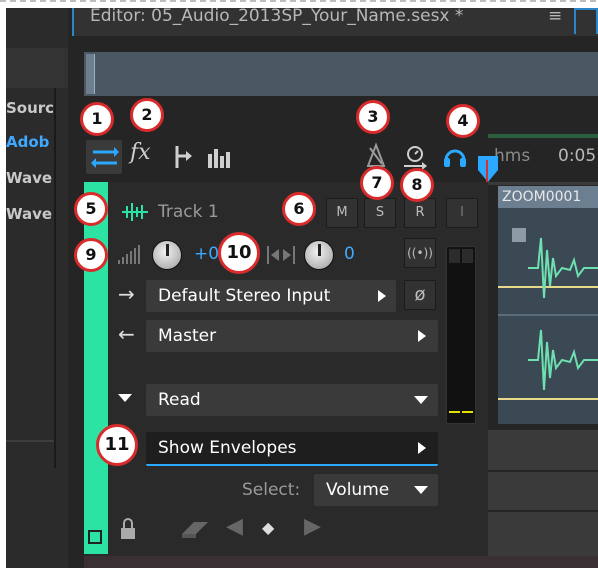 The image size is (598, 568). I want to click on files-panel: Sourc Adob Wave Wave, so click(37, 288).